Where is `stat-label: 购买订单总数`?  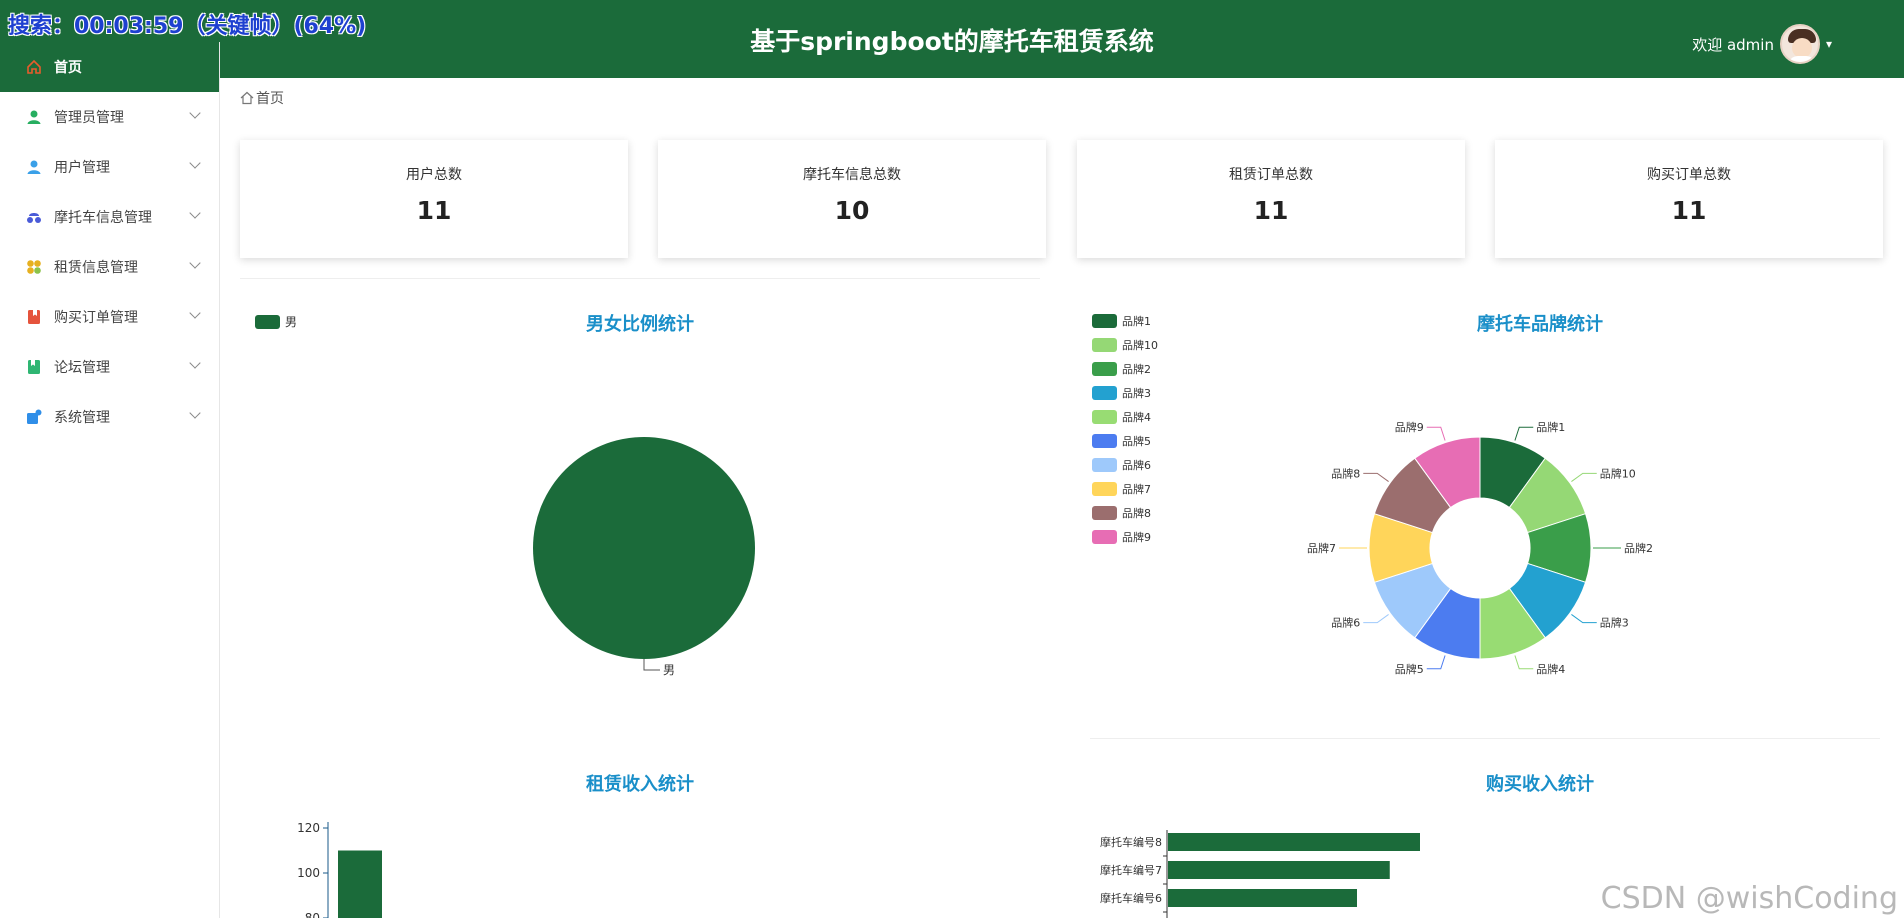 stat-label: 购买订单总数 is located at coordinates (1689, 175).